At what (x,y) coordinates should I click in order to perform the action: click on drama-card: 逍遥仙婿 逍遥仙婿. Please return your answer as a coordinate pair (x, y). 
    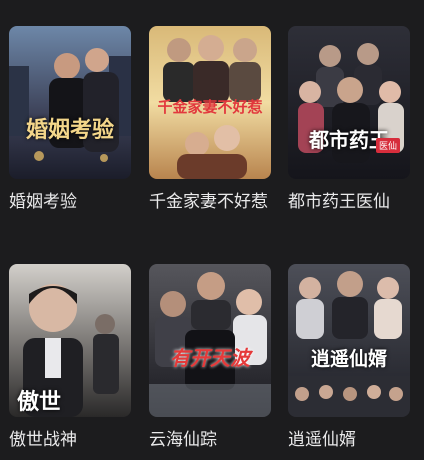
    Looking at the image, I should click on (349, 358).